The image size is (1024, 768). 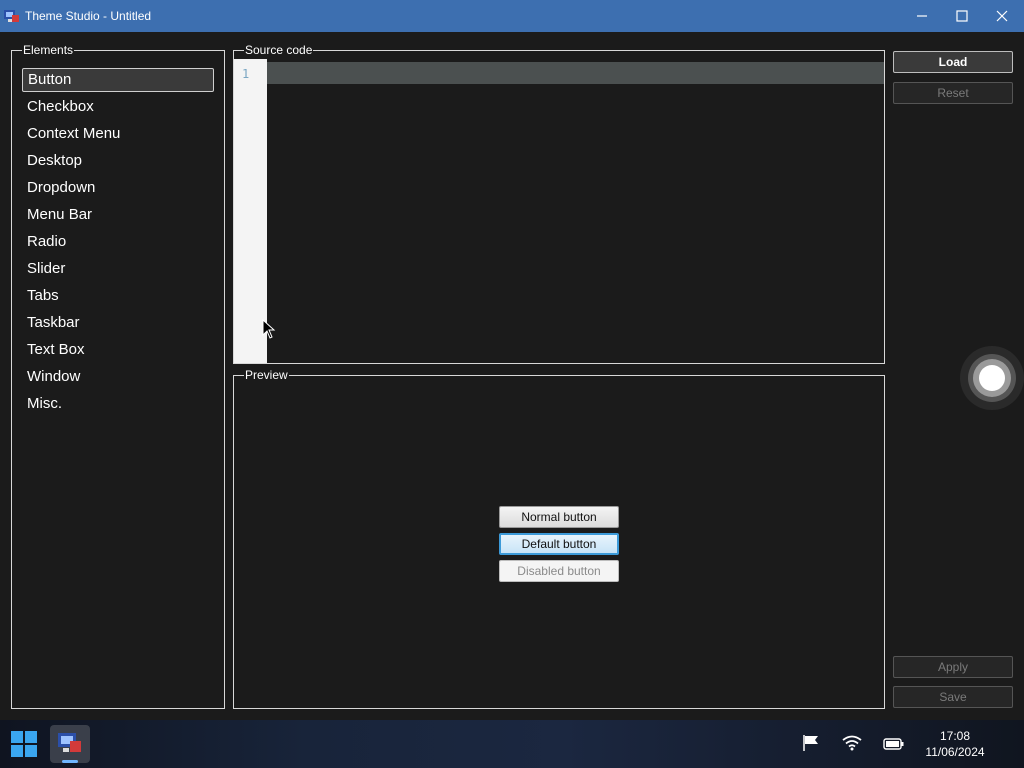 What do you see at coordinates (894, 744) in the screenshot?
I see `battery-icon` at bounding box center [894, 744].